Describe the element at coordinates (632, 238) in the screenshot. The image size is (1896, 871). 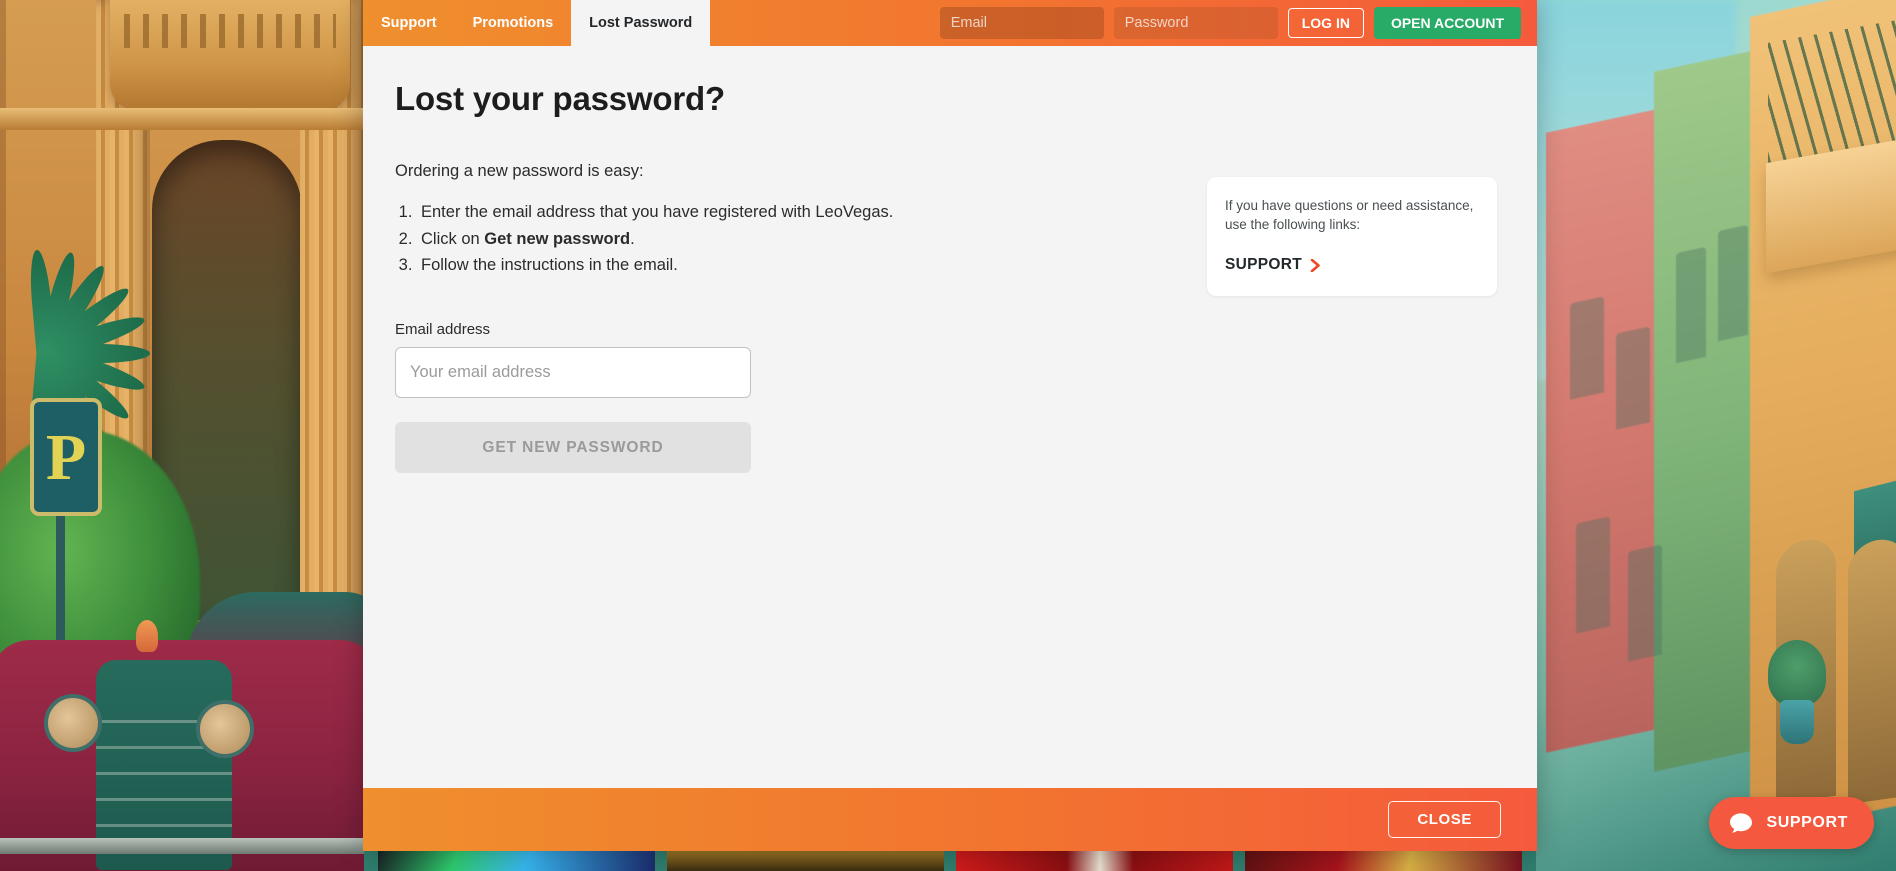
I see `step-text-tail: .` at that location.